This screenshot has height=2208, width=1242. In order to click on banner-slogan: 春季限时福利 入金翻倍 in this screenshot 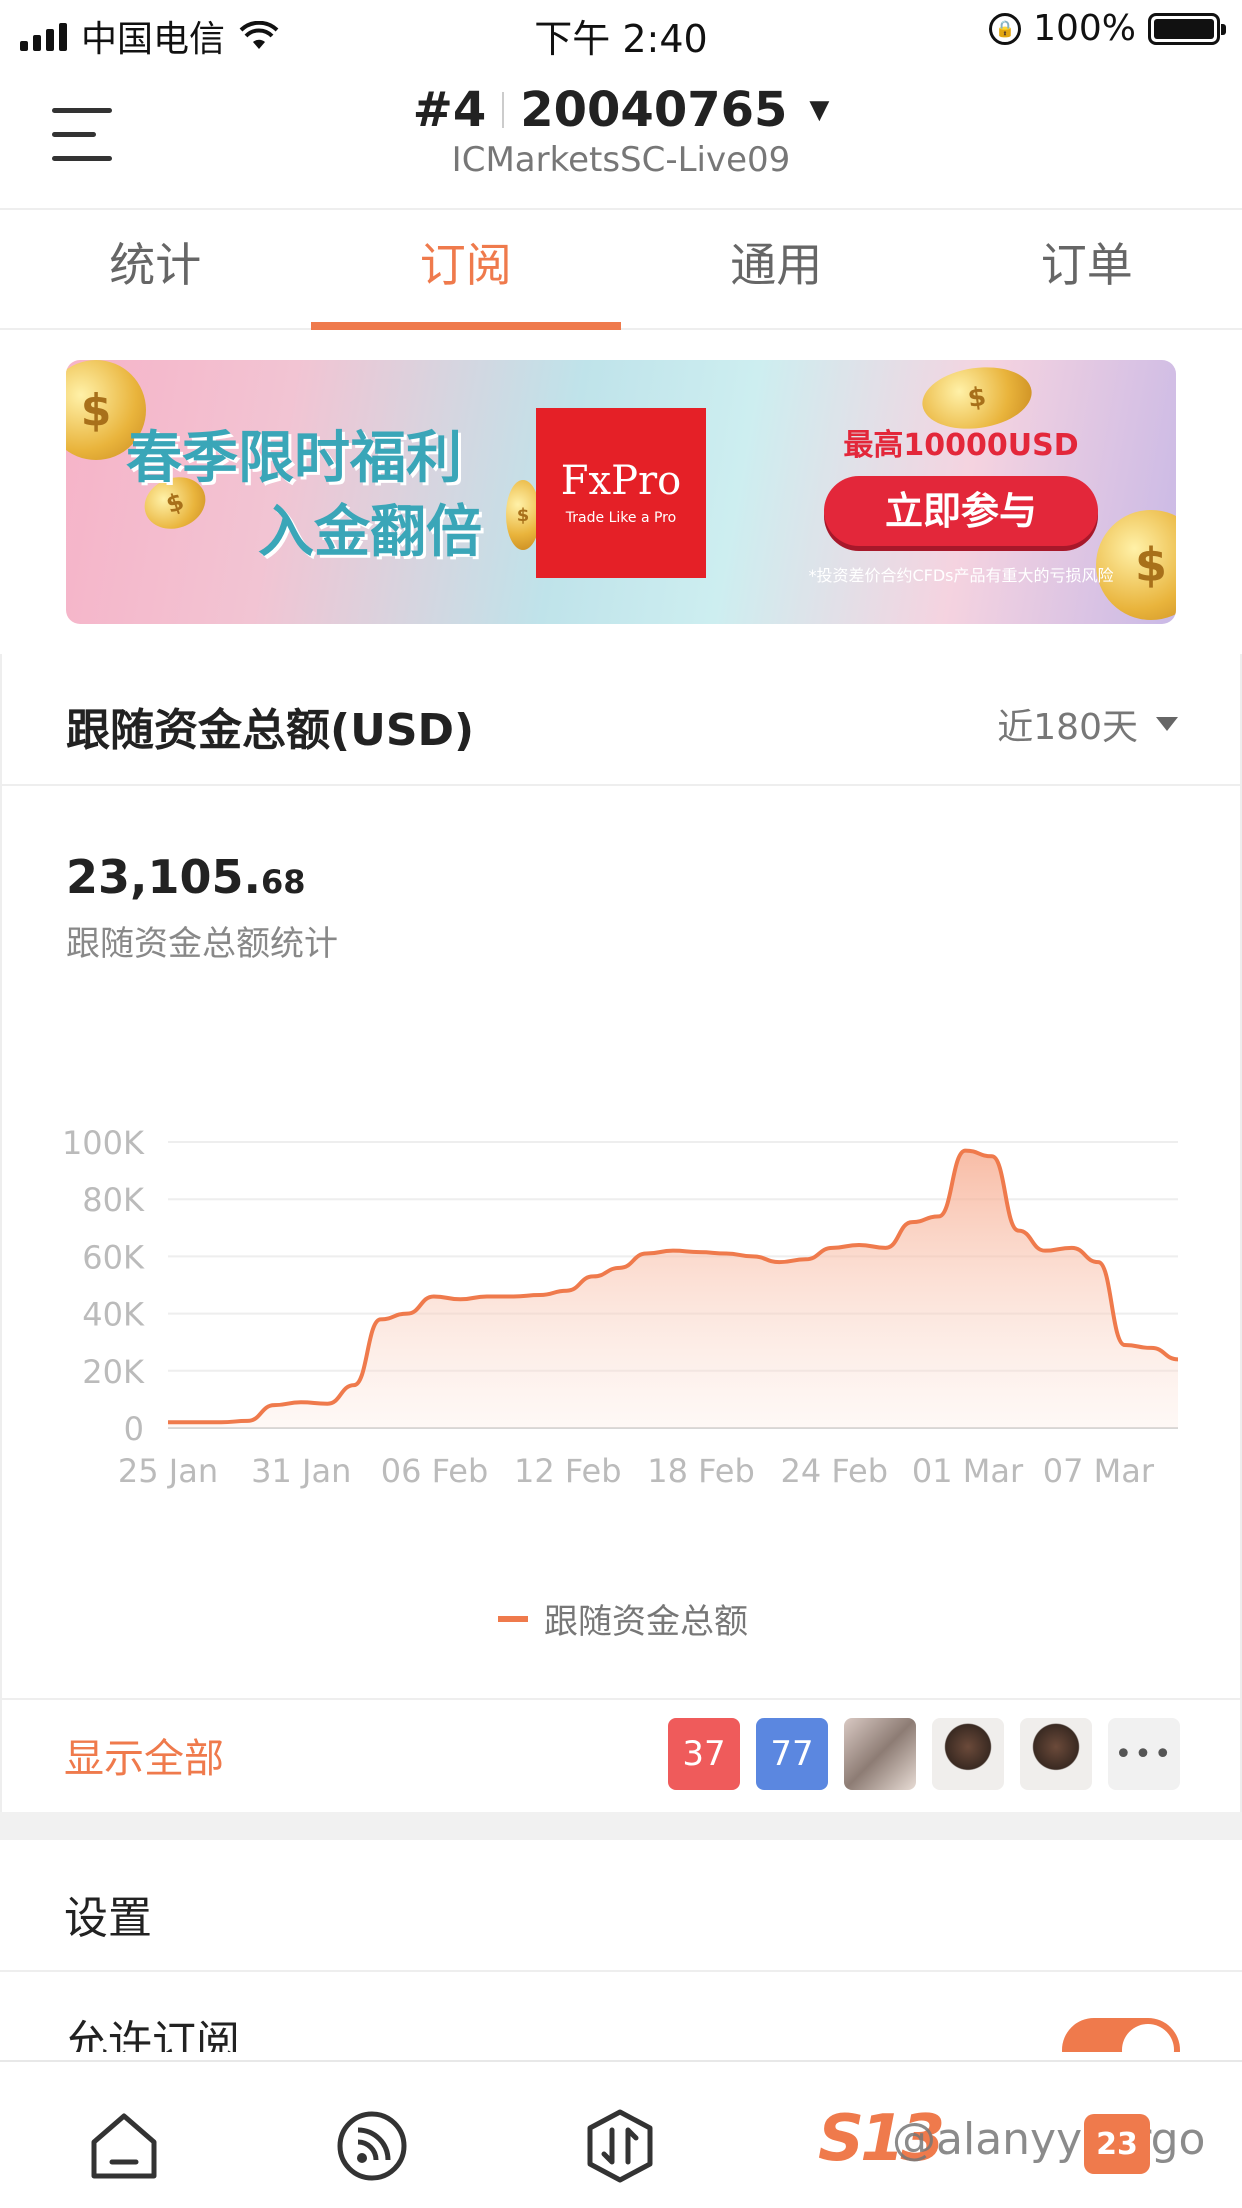, I will do `click(304, 495)`.